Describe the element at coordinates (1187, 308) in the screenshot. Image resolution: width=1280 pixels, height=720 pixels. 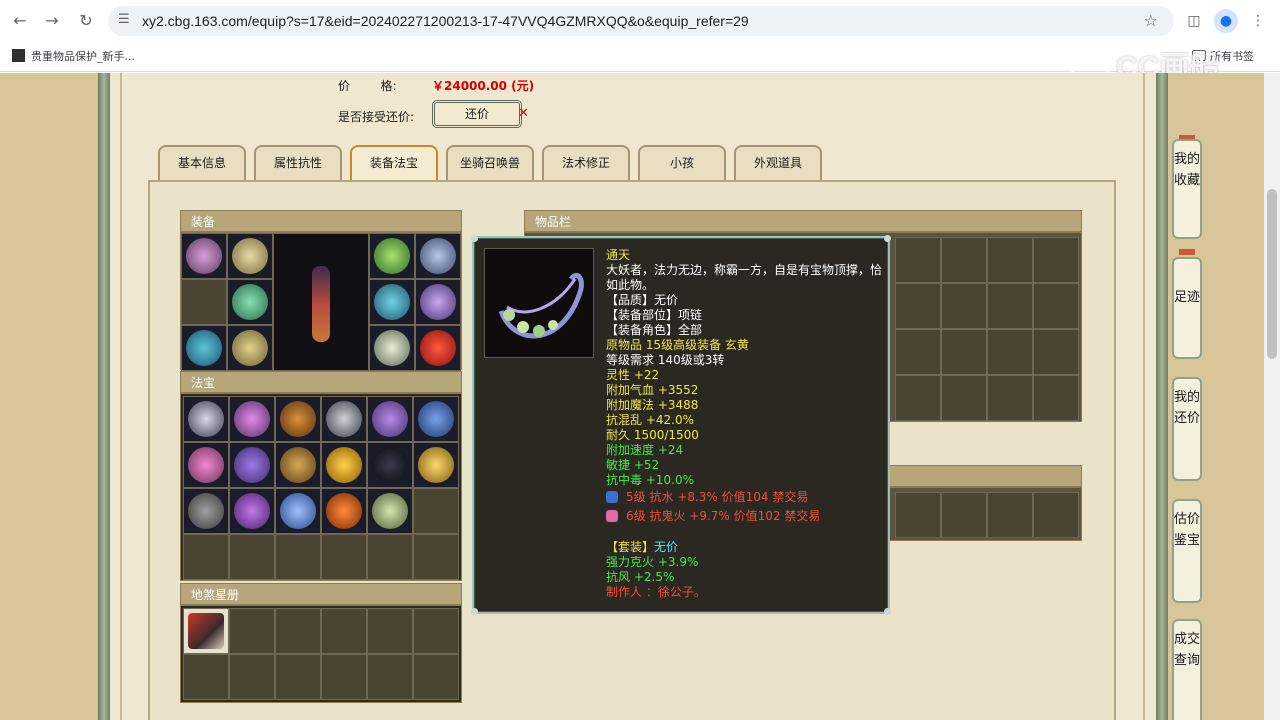
I see `nav-footprint: 足迹` at that location.